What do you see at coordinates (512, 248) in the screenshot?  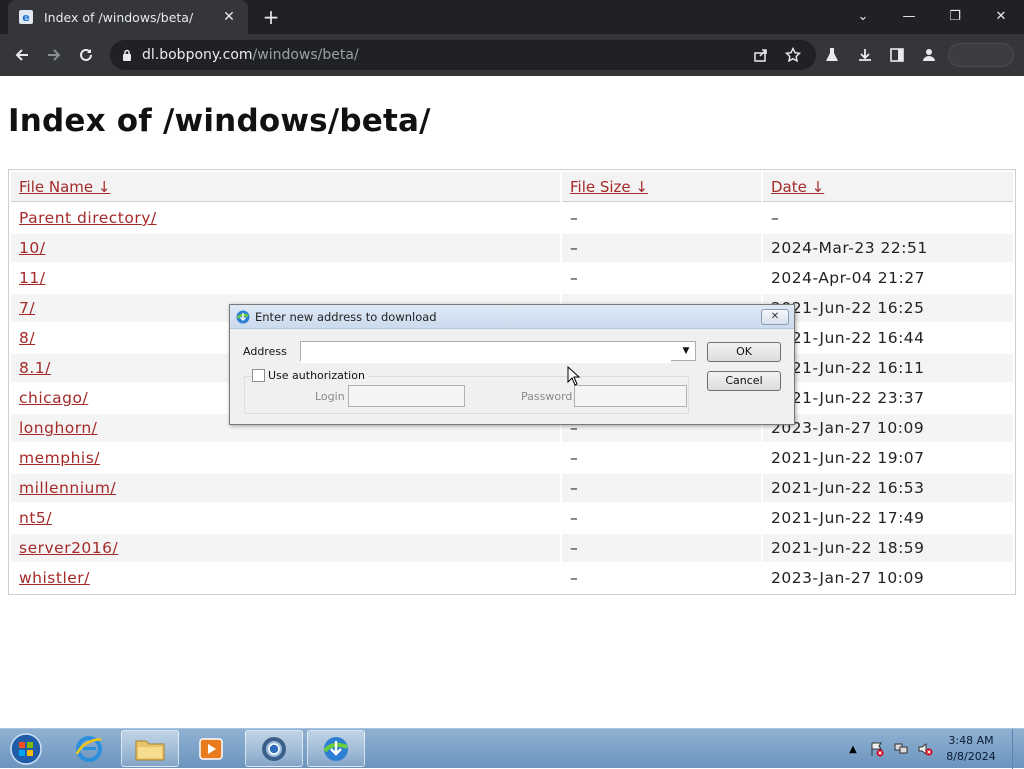 I see `table-row: 10/ –2024-Mar-23 22:51` at bounding box center [512, 248].